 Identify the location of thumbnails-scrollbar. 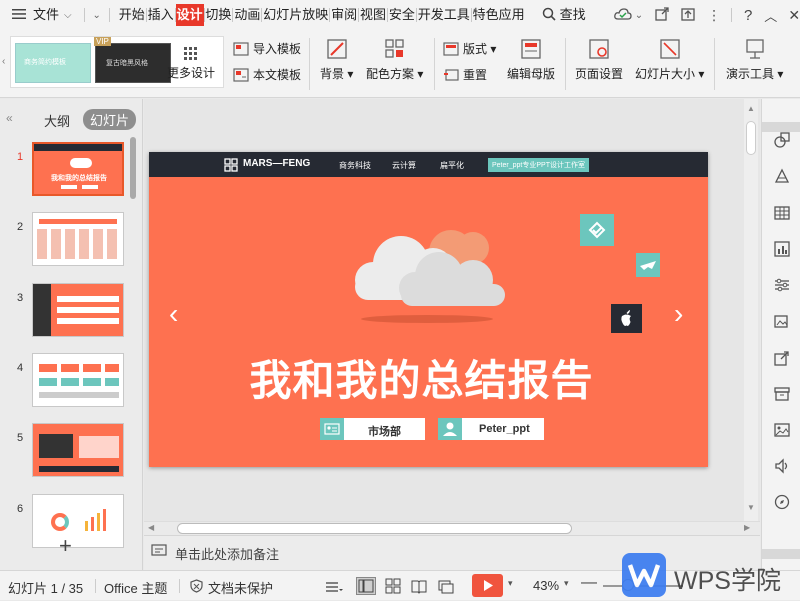
(133, 168).